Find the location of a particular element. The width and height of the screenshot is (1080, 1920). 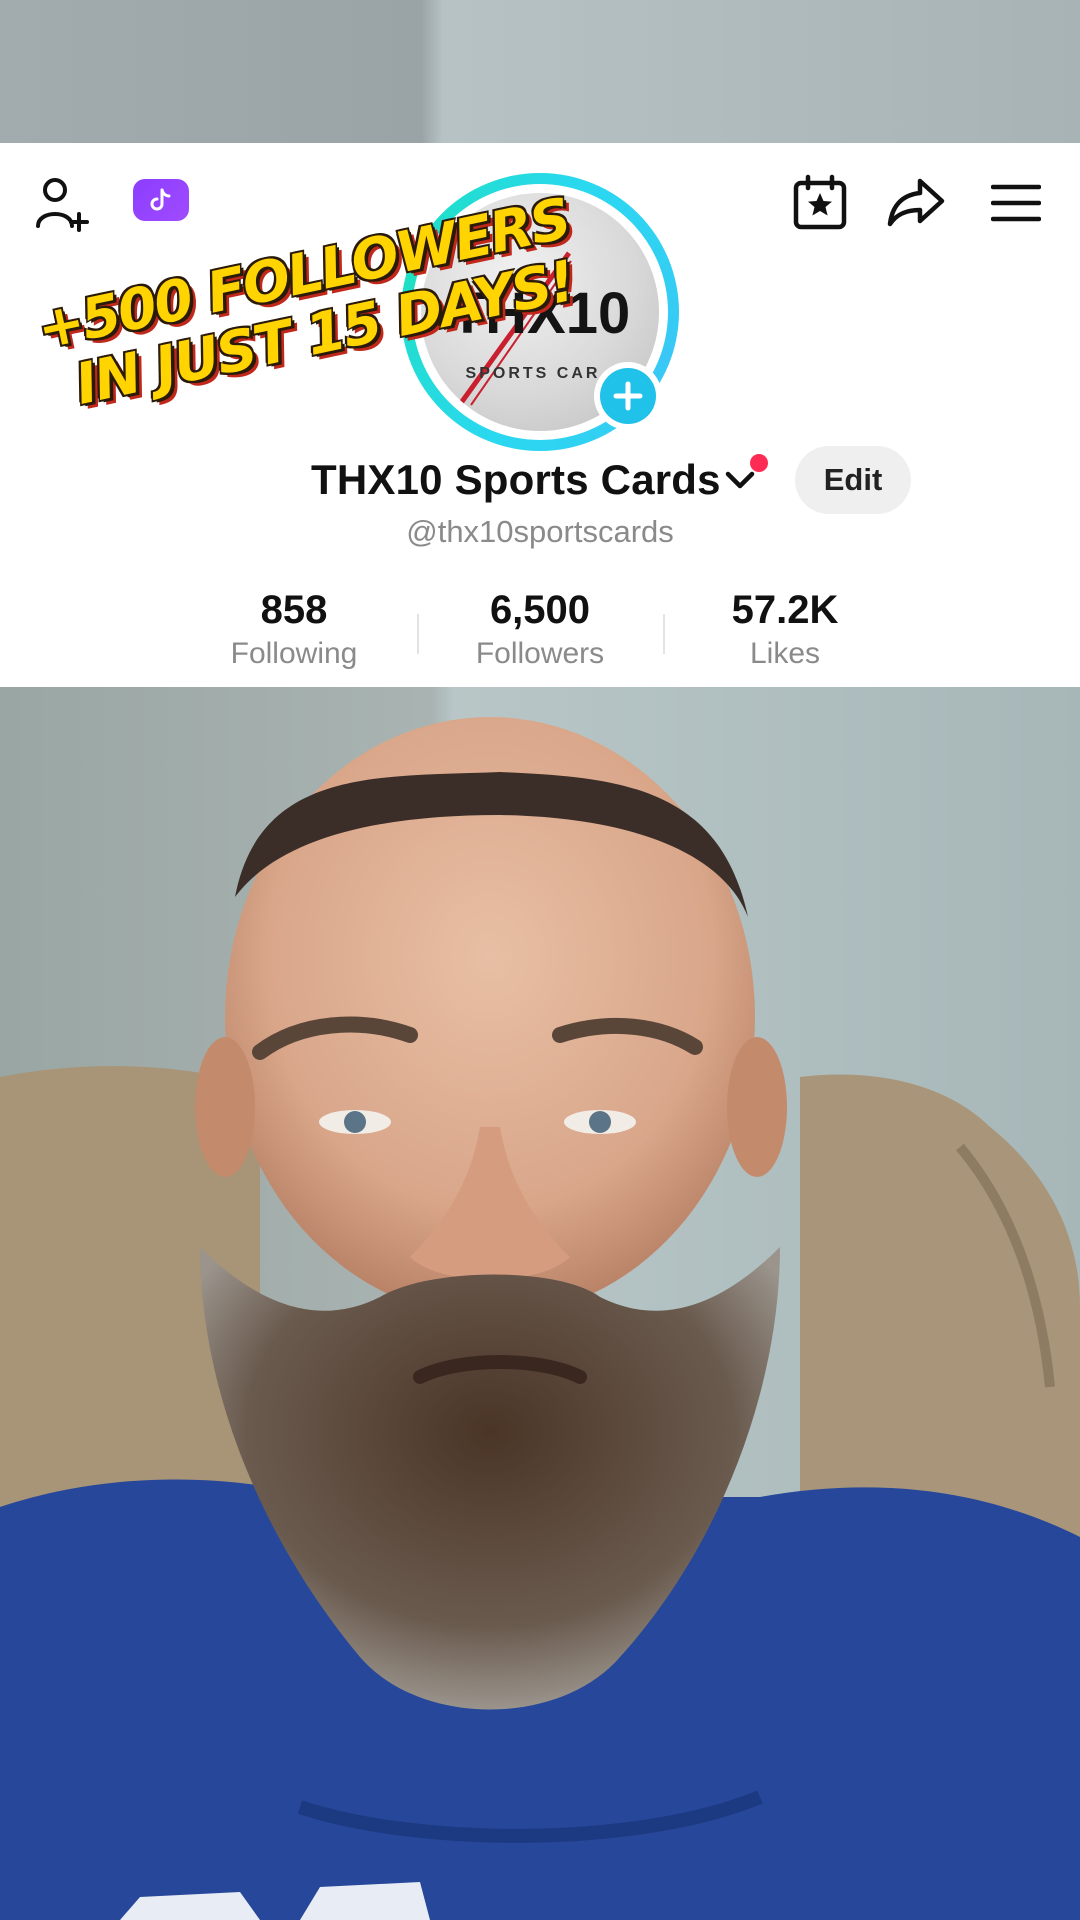

stat-label: Likes is located at coordinates (785, 653).